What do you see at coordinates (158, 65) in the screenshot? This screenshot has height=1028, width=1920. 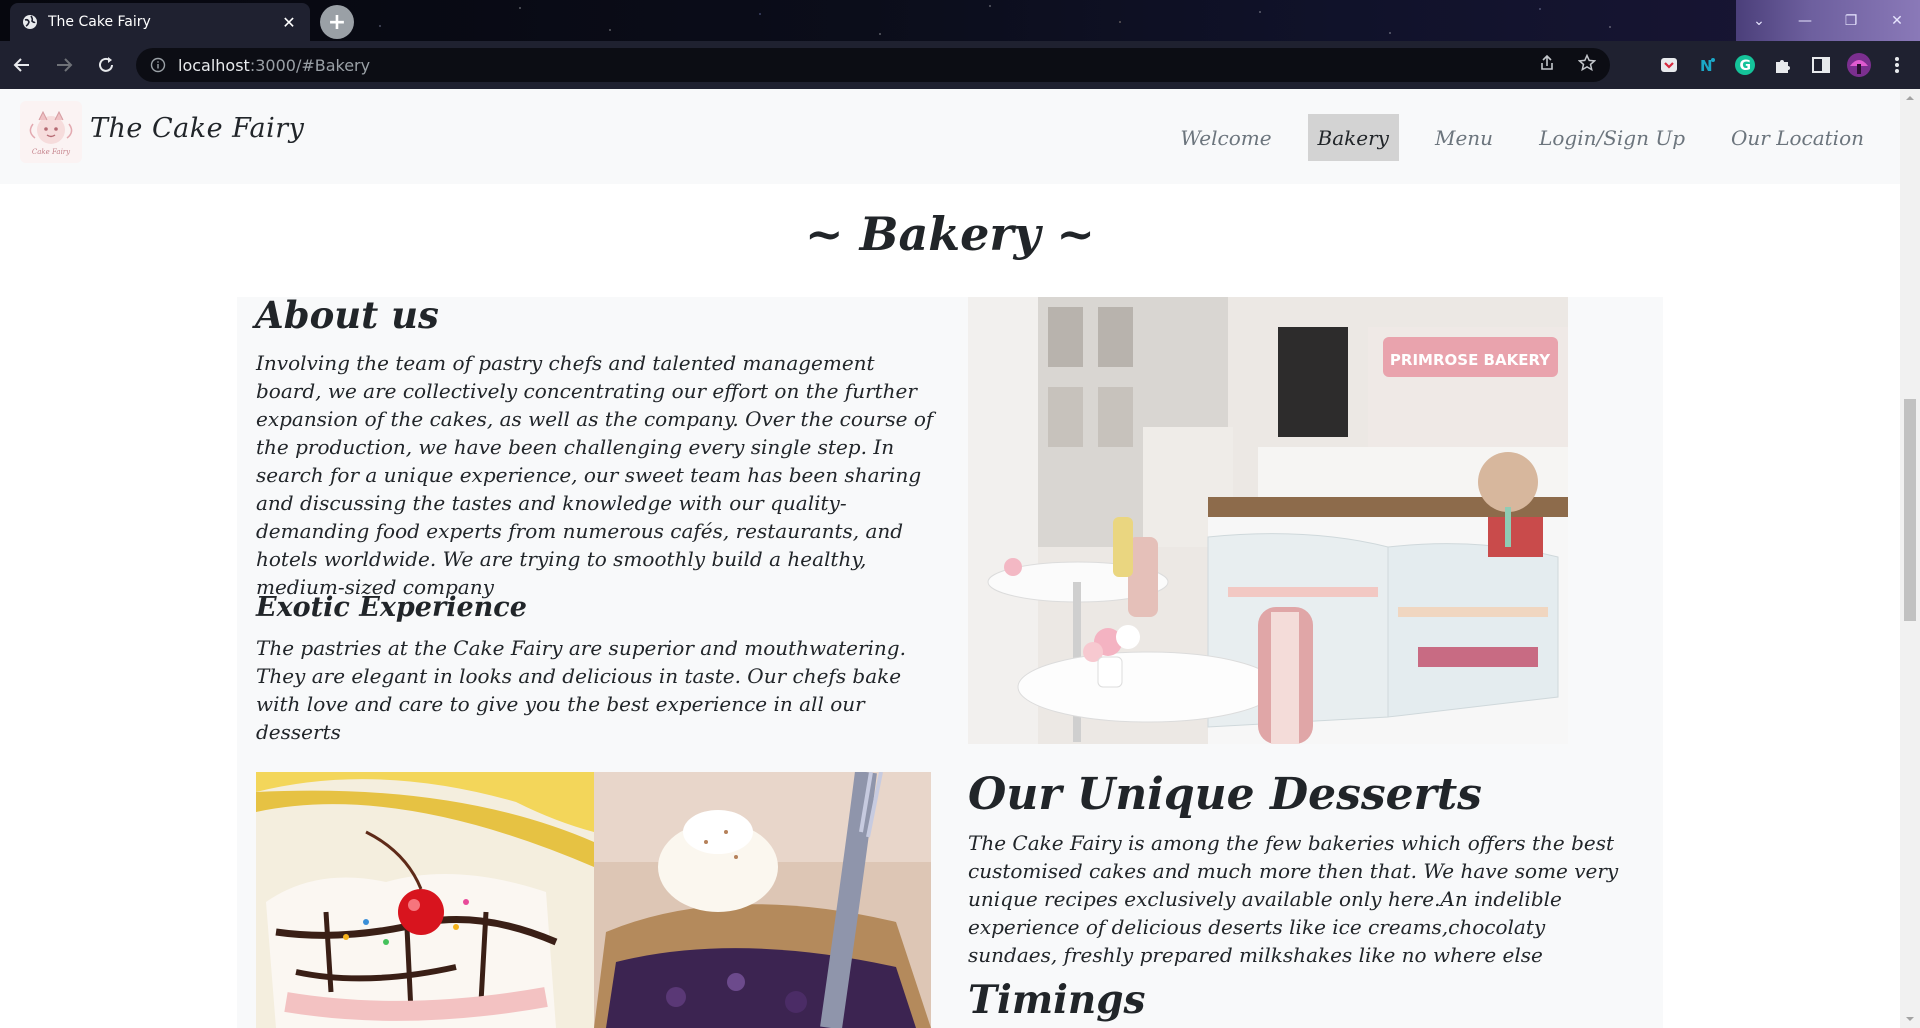 I see `info-icon` at bounding box center [158, 65].